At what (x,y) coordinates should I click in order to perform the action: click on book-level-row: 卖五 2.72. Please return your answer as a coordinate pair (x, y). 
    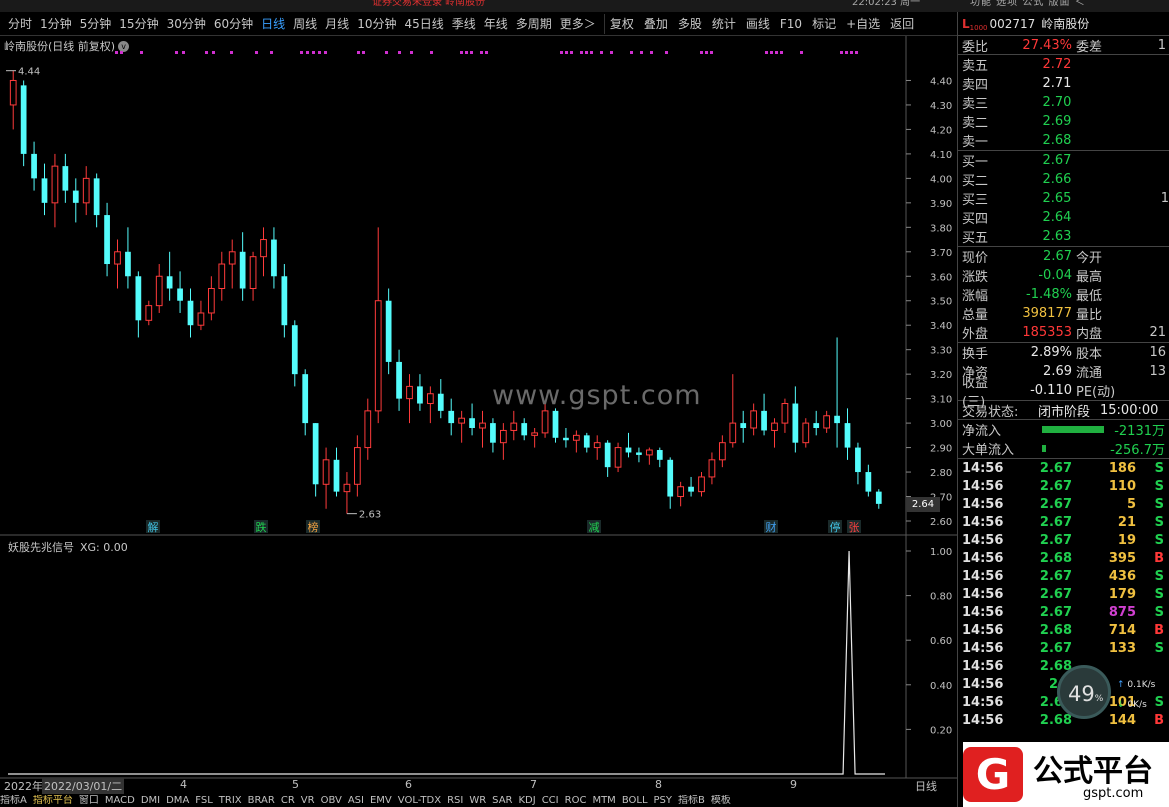
    Looking at the image, I should click on (1063, 64).